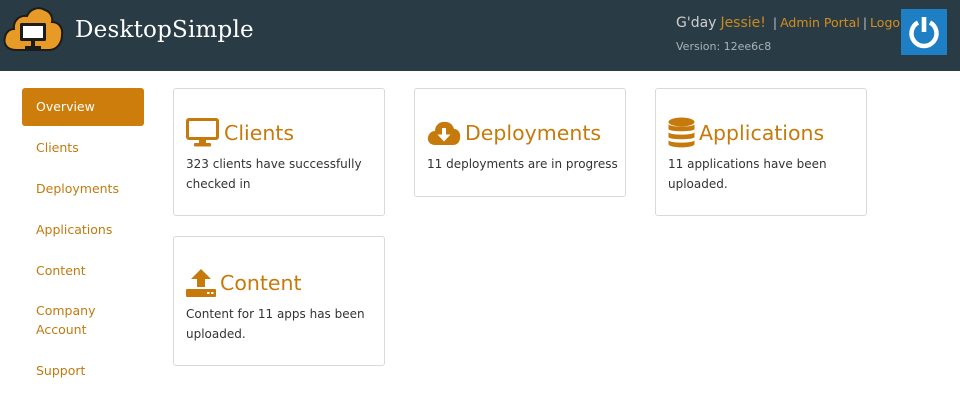  Describe the element at coordinates (202, 132) in the screenshot. I see `monitor-icon` at that location.